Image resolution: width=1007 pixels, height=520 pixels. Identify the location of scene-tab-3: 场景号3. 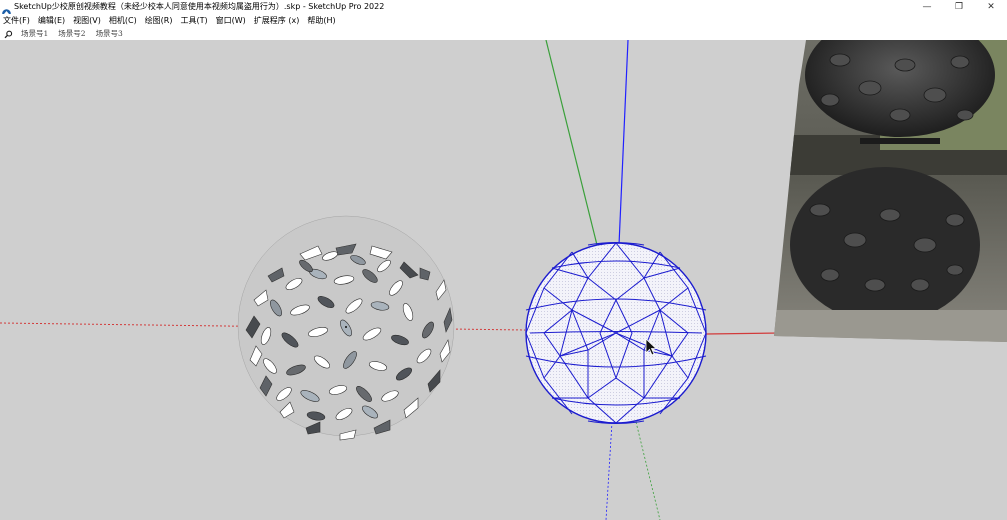
(109, 34).